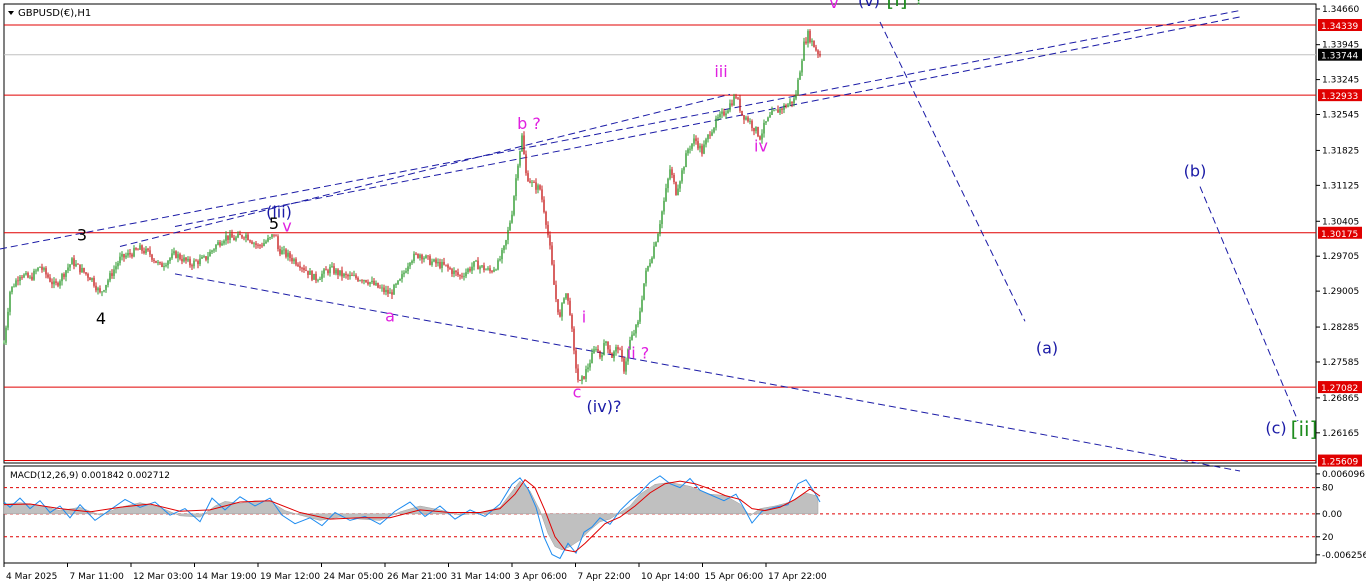 The height and width of the screenshot is (588, 1366). What do you see at coordinates (604, 406) in the screenshot?
I see `wave-label: (iv)?` at bounding box center [604, 406].